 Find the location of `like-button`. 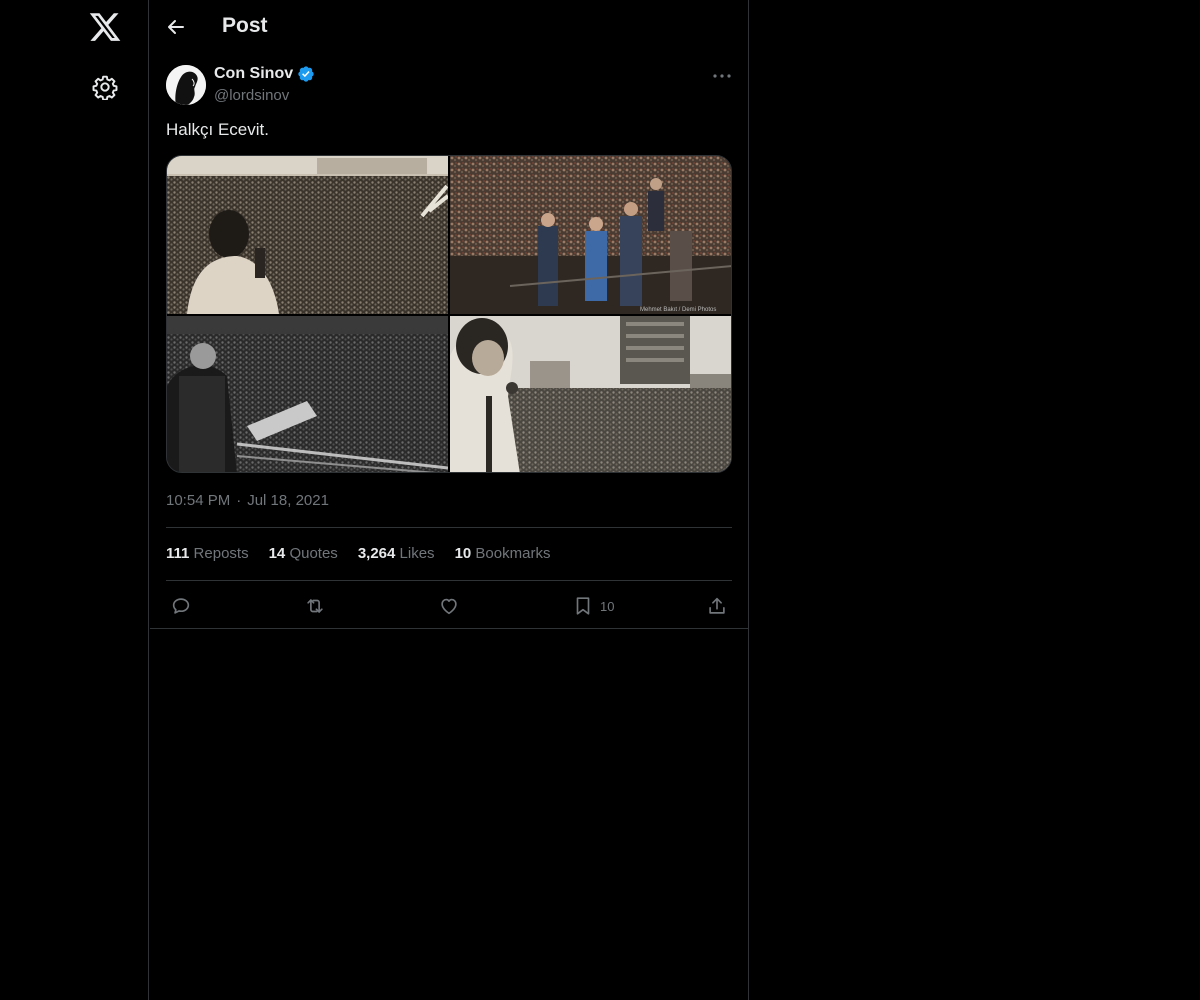

like-button is located at coordinates (449, 606).